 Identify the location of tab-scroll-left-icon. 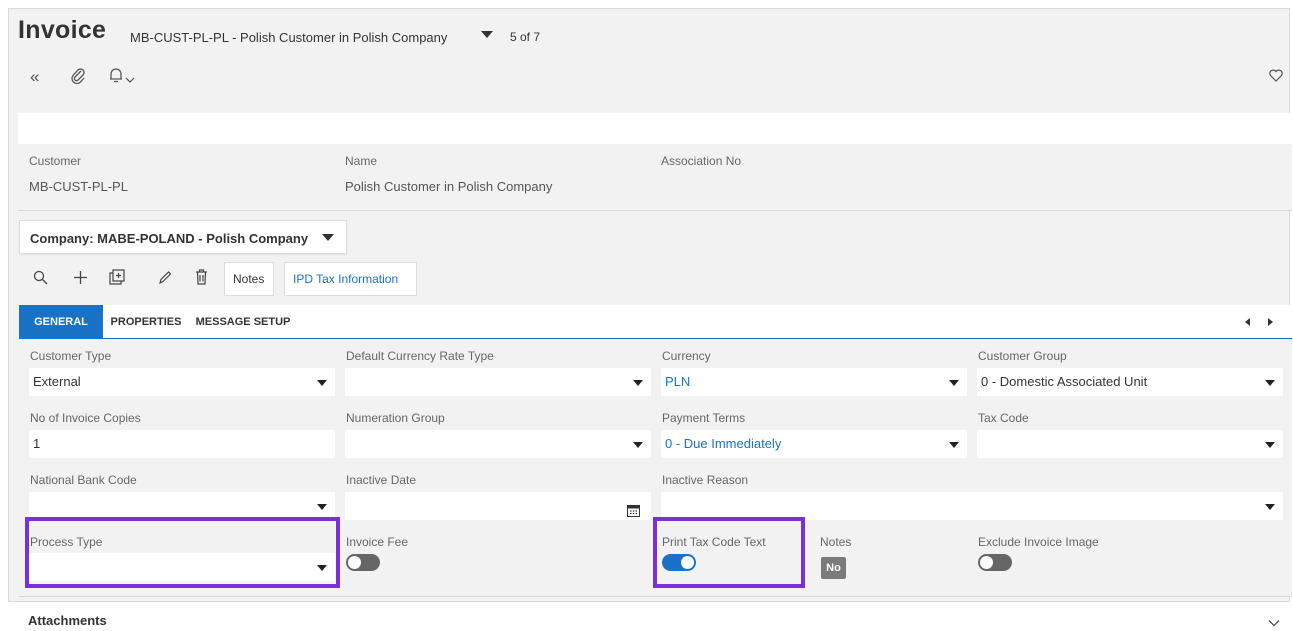
(1247, 322).